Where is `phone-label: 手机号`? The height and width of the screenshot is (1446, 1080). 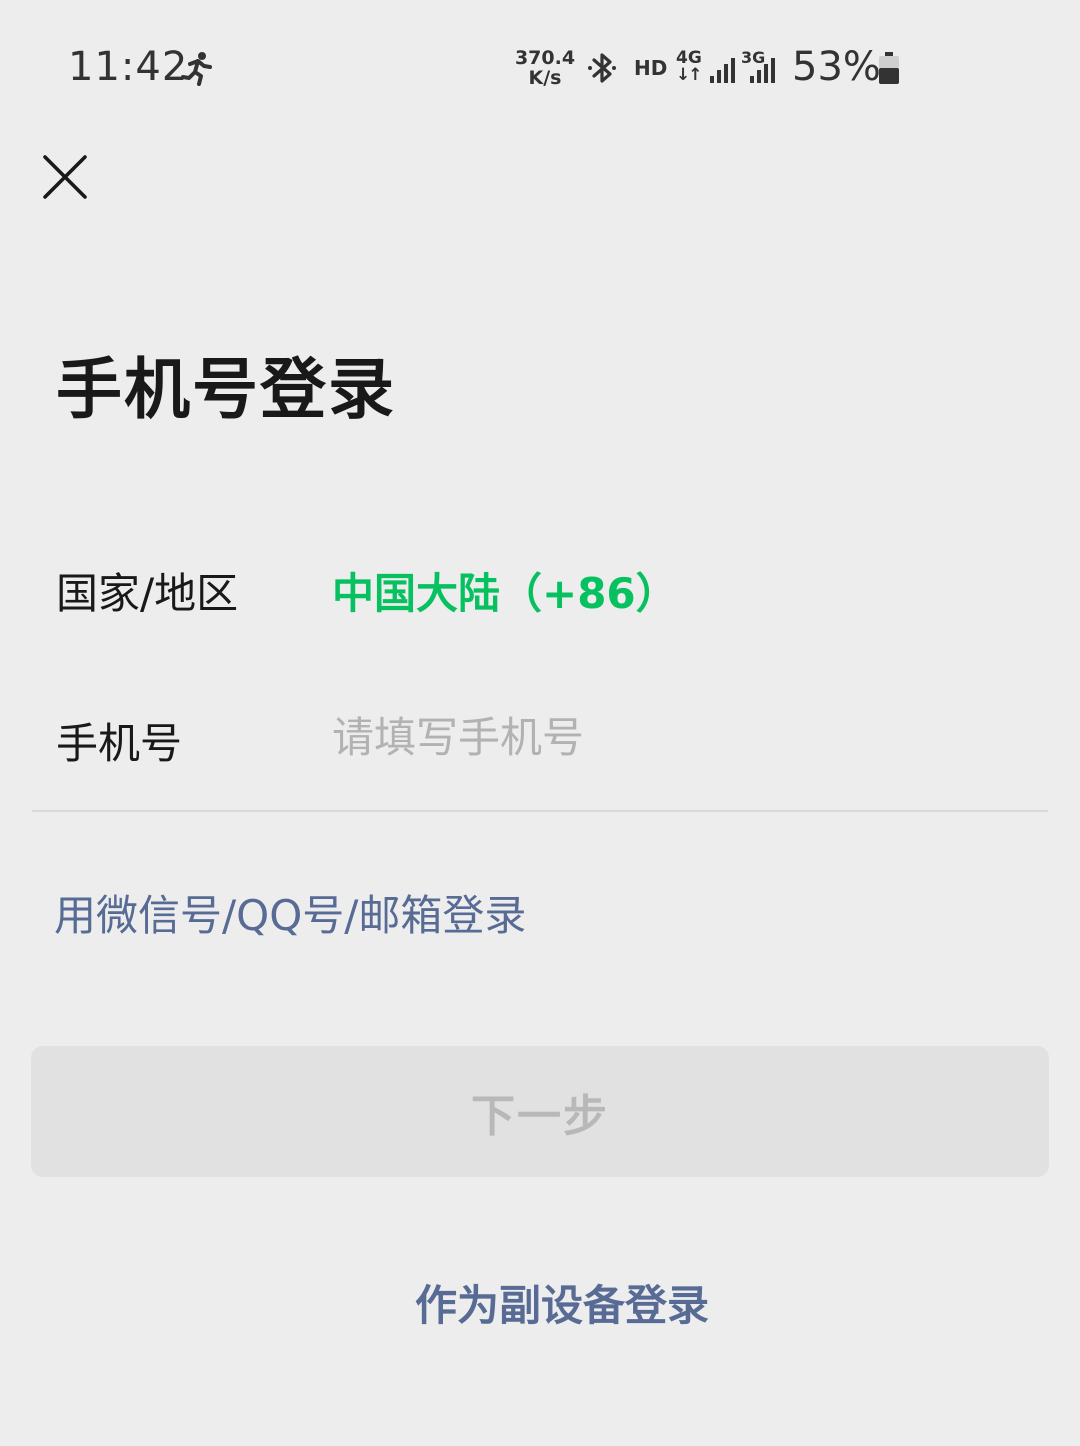 phone-label: 手机号 is located at coordinates (119, 743).